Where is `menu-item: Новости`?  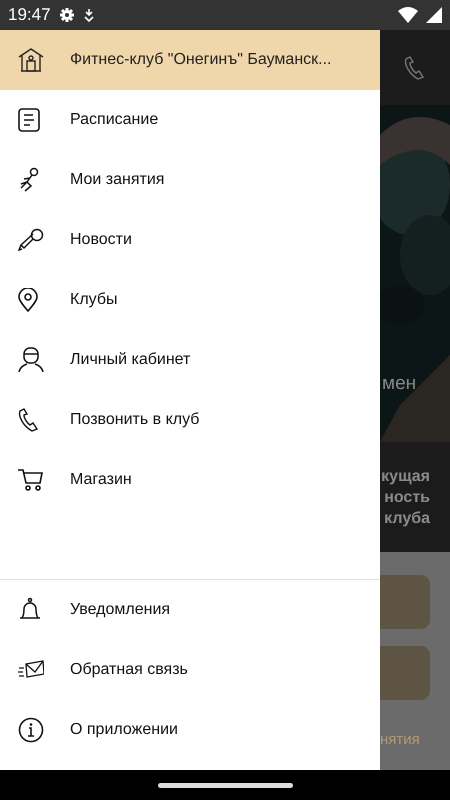
menu-item: Новости is located at coordinates (190, 240).